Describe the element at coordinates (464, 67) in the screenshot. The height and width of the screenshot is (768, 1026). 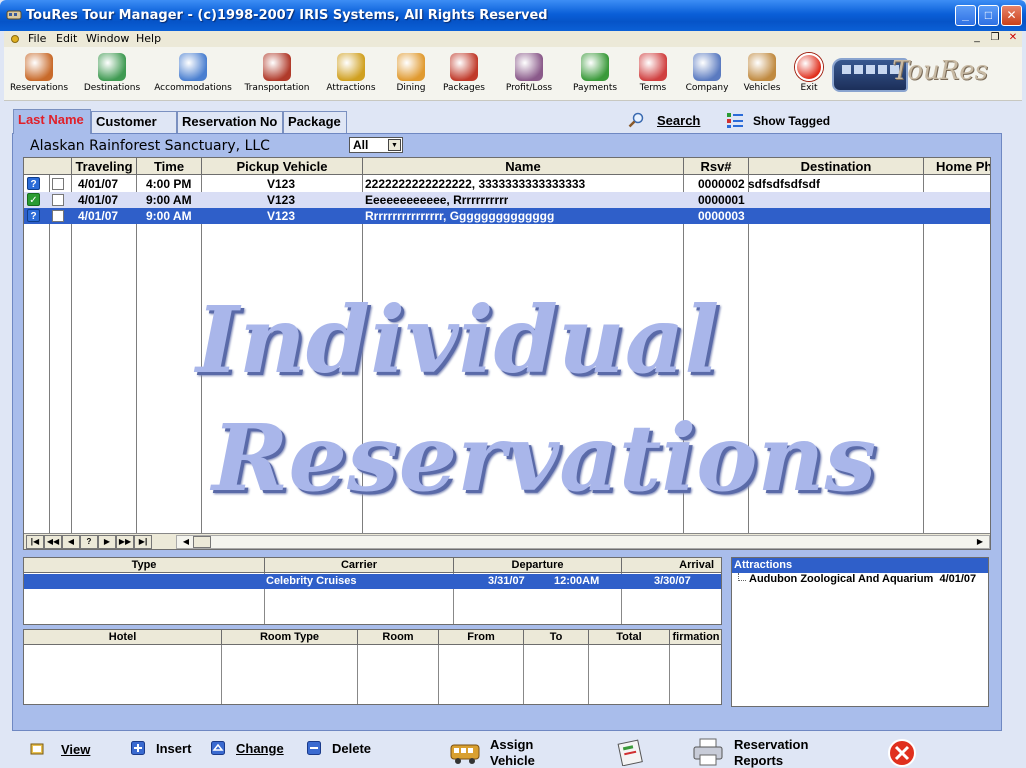
I see `gift-icon` at that location.